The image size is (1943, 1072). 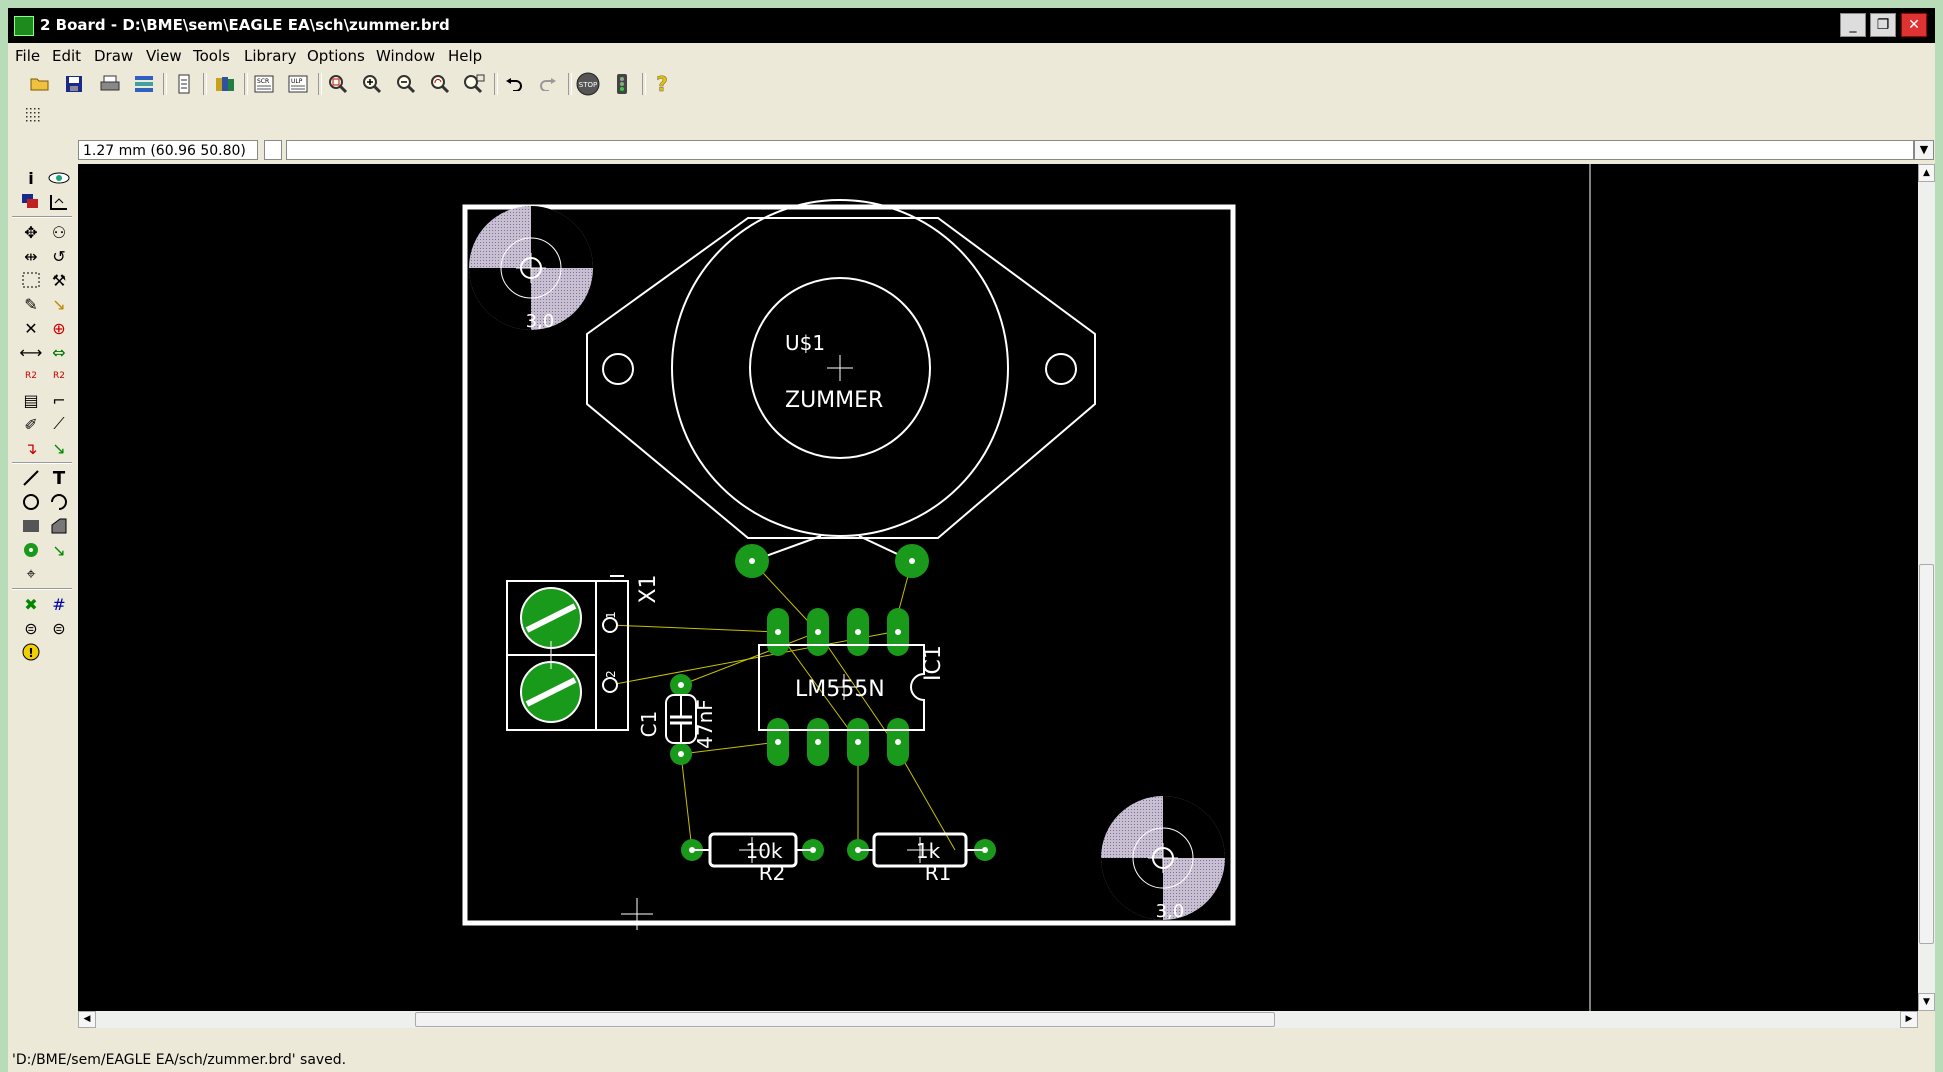 I want to click on mirror-icon: ⇹, so click(x=31, y=256).